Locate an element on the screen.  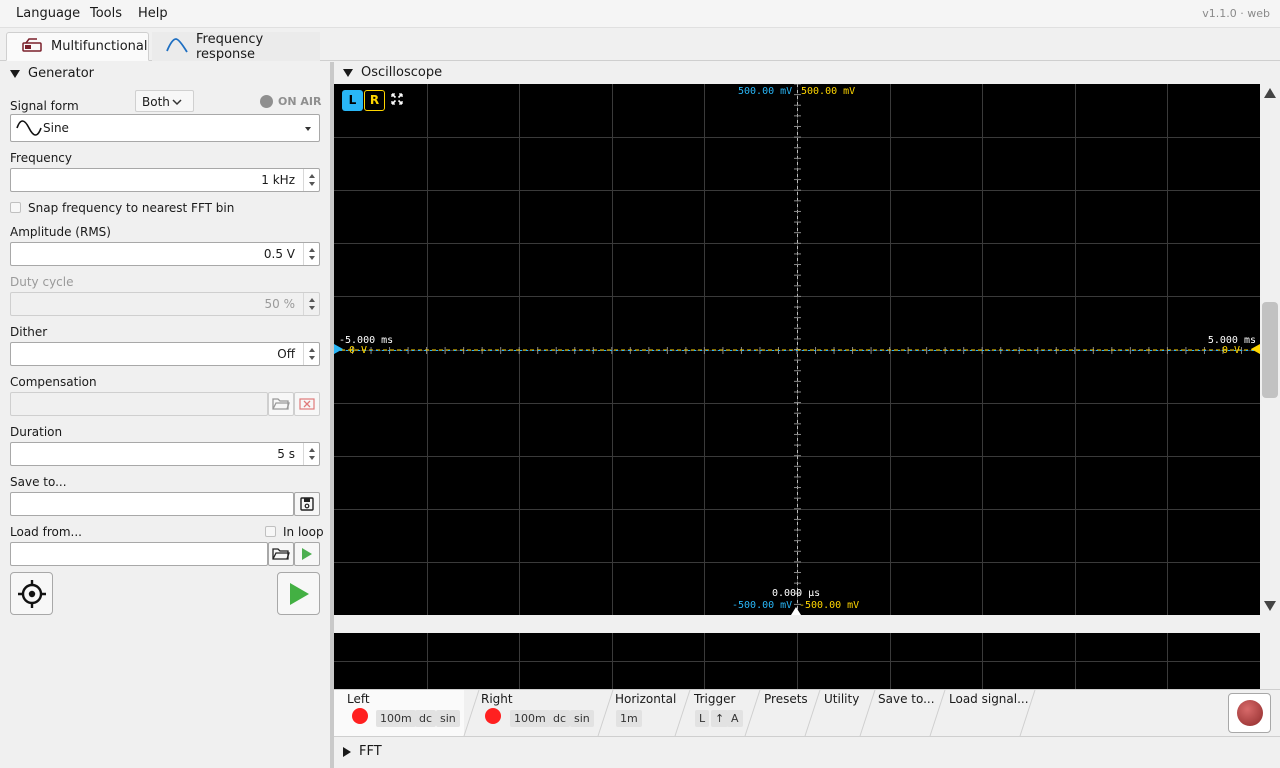
play-icon is located at coordinates (307, 554).